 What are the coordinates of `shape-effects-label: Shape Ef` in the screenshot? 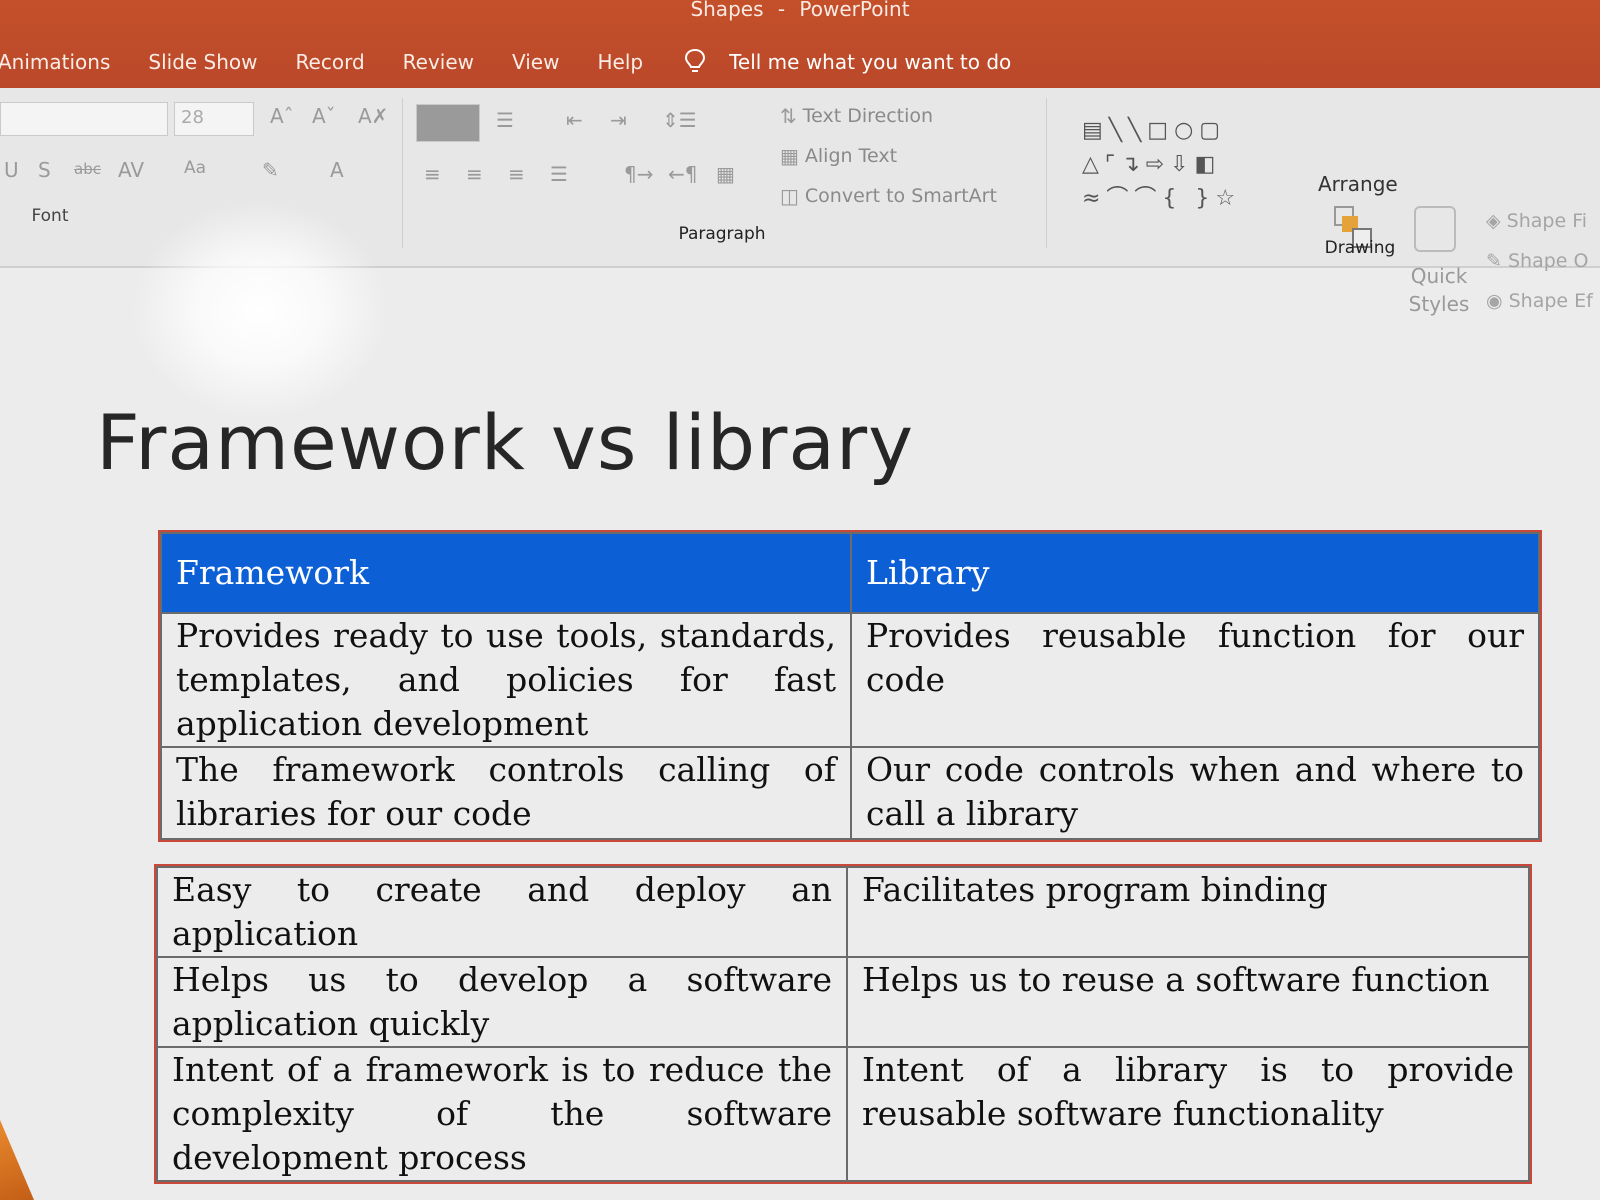 It's located at (1550, 301).